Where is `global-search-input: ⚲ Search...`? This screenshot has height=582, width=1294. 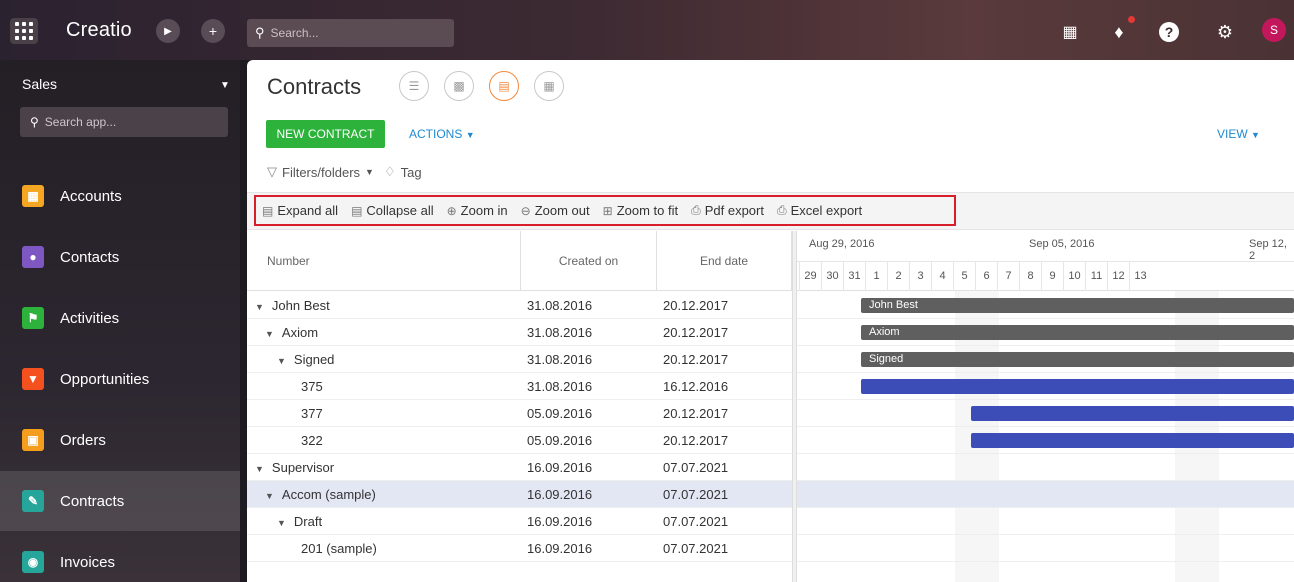
global-search-input: ⚲ Search... is located at coordinates (350, 33).